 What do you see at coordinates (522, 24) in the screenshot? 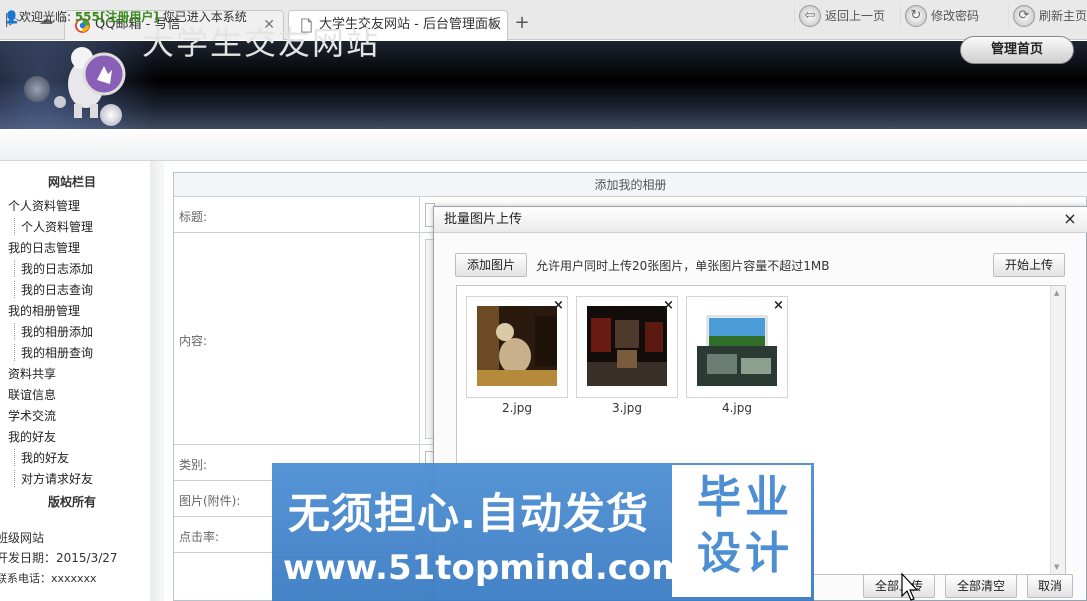
I see `new-tab-button: +` at bounding box center [522, 24].